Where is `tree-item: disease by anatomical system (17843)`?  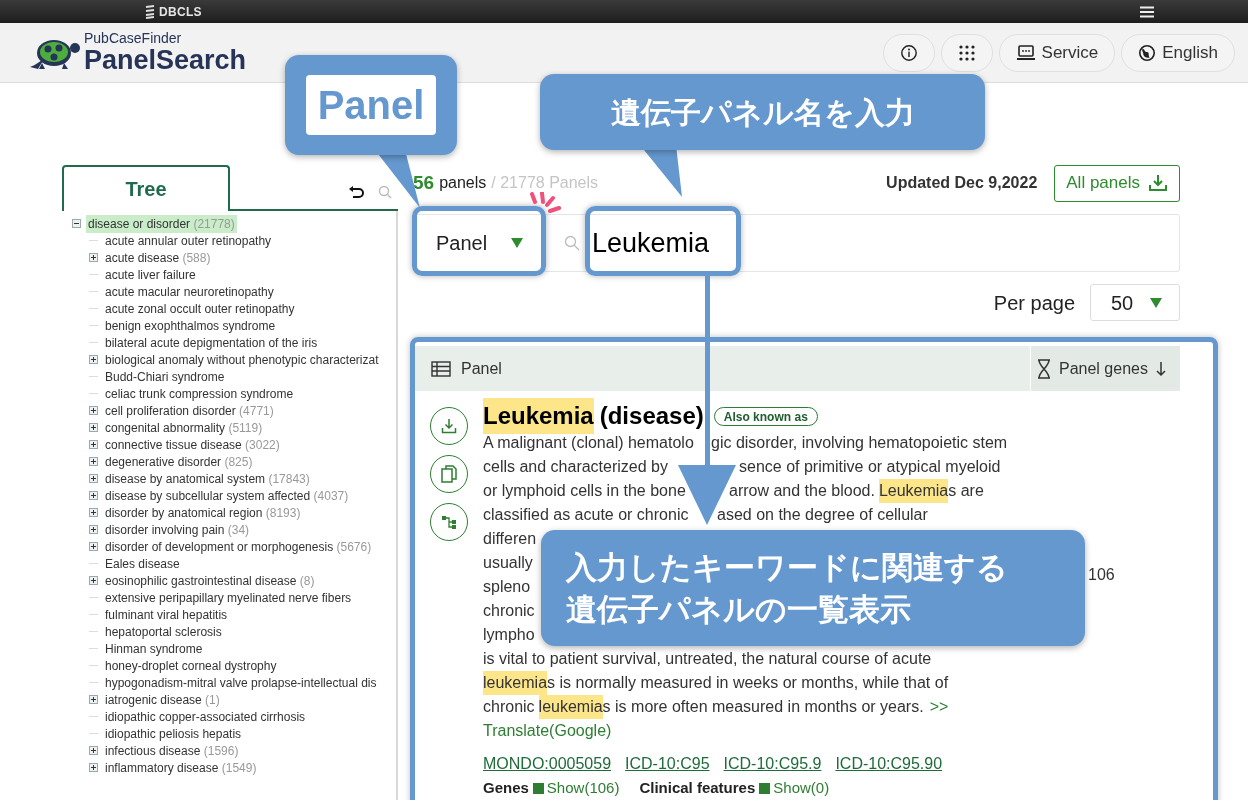 tree-item: disease by anatomical system (17843) is located at coordinates (207, 478).